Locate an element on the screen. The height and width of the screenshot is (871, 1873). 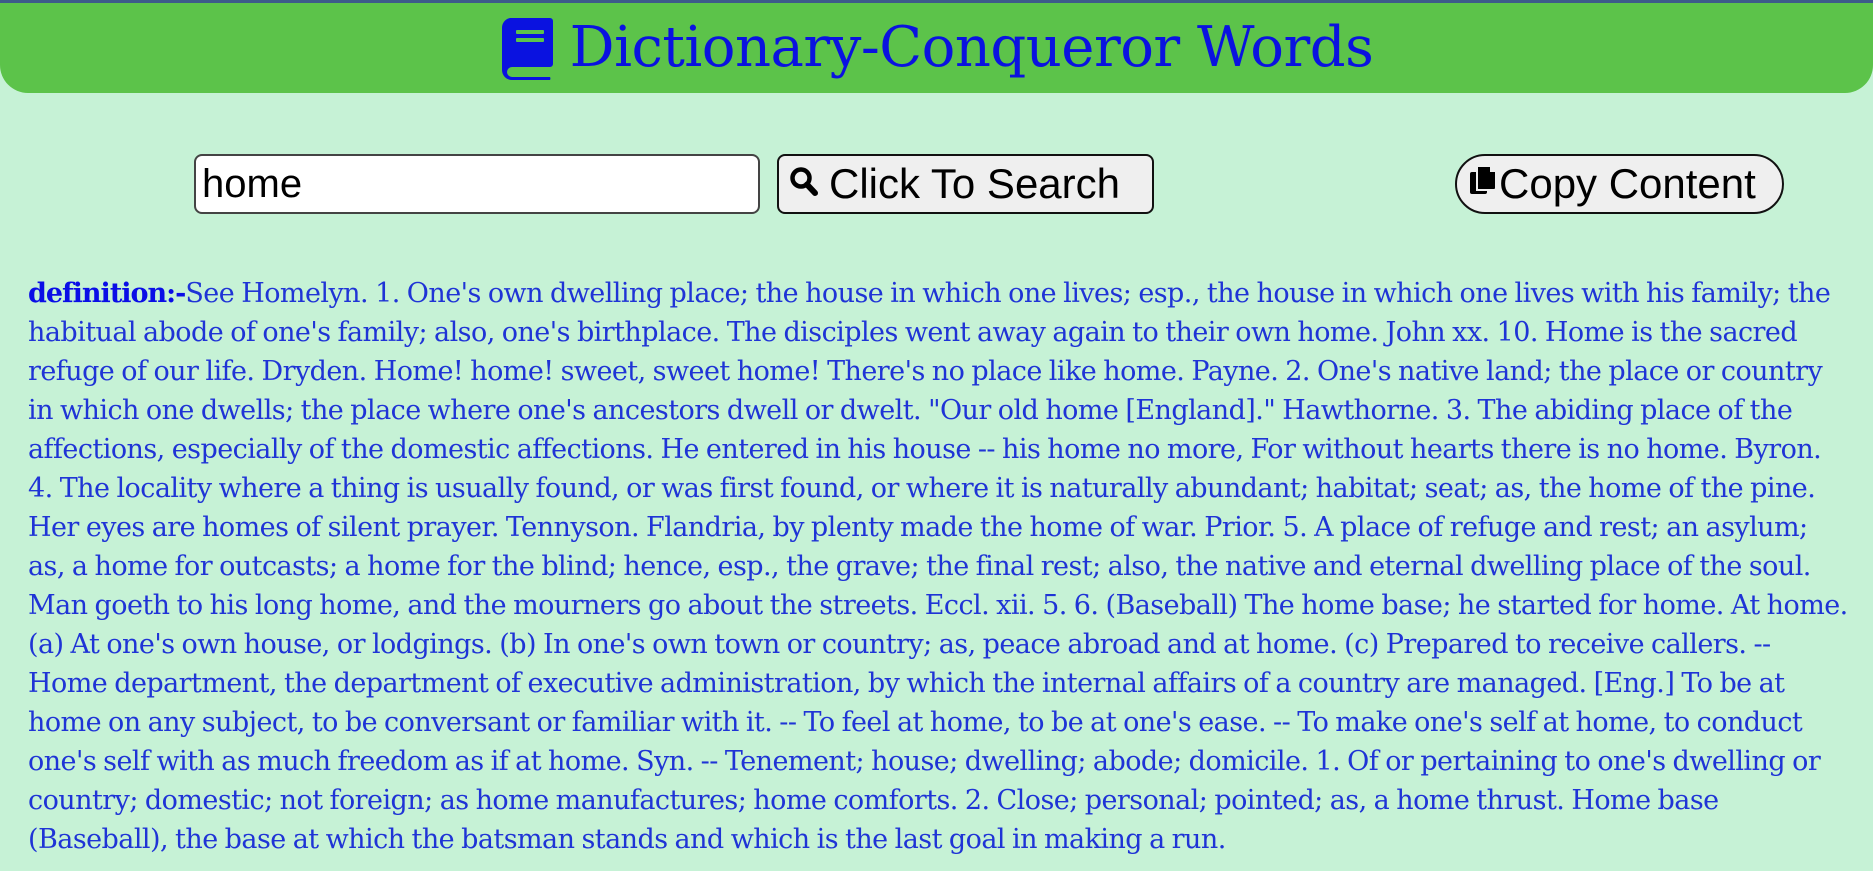
search-input is located at coordinates (477, 184).